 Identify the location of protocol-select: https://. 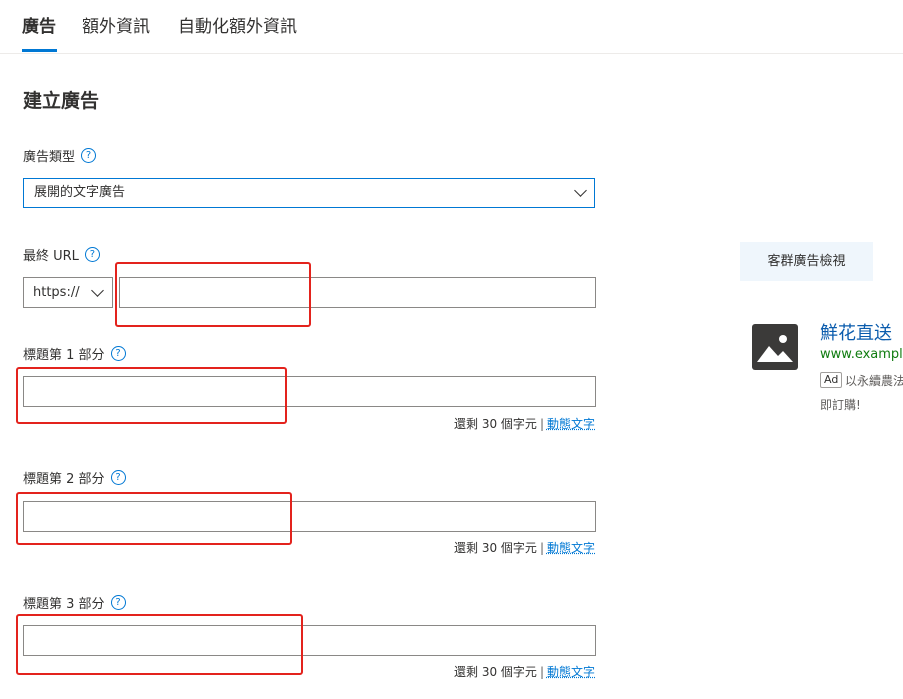
(68, 292).